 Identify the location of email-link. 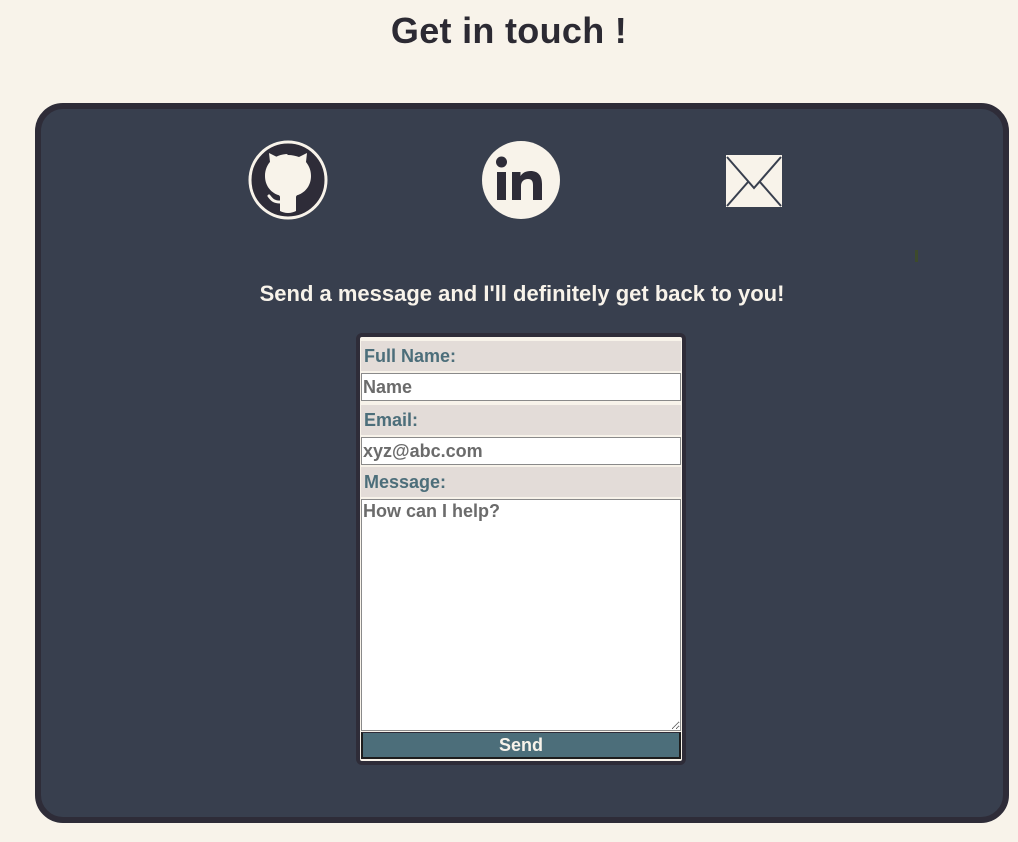
(754, 181).